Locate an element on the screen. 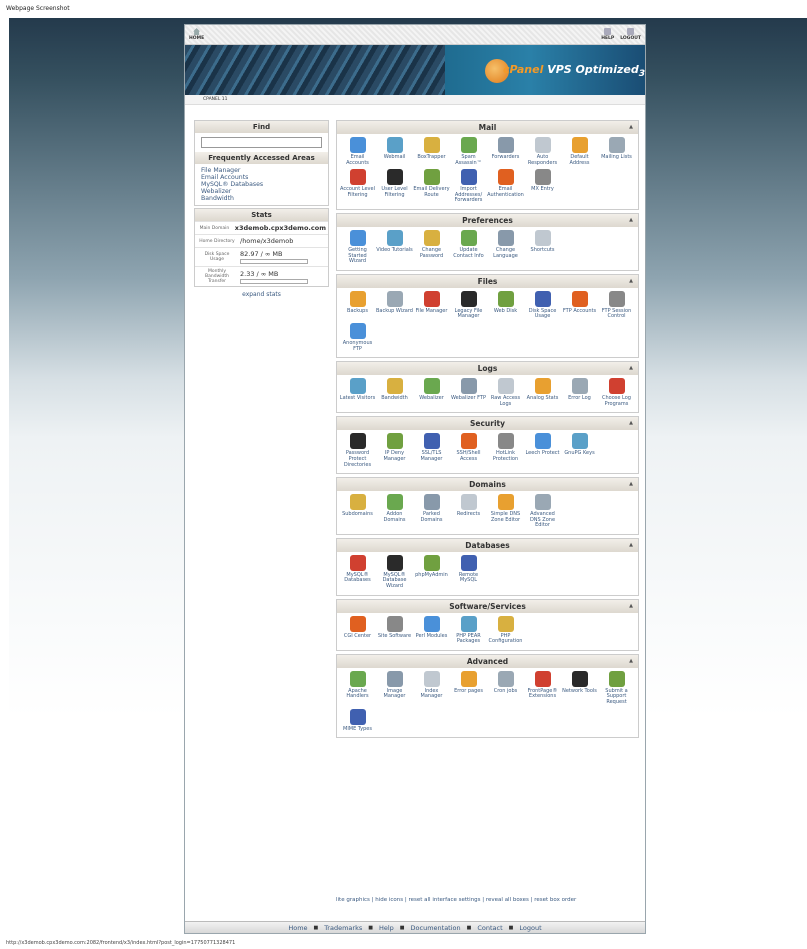  feature-link: Subdomains is located at coordinates (357, 511).